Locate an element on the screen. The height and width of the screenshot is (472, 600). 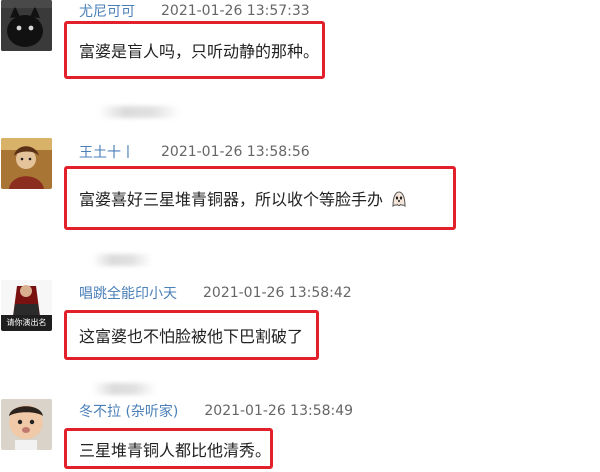
comment-text: 这富婆也不怕脸被他下巴割破了 is located at coordinates (191, 336).